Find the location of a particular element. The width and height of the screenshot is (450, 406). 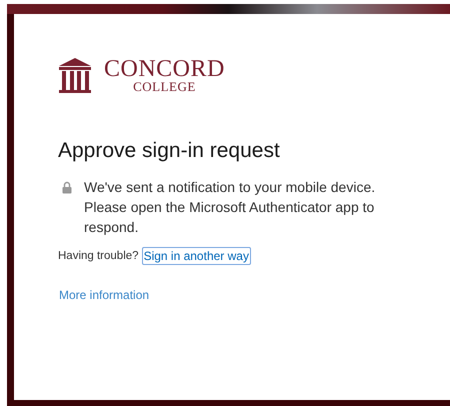

lock-icon is located at coordinates (67, 187).